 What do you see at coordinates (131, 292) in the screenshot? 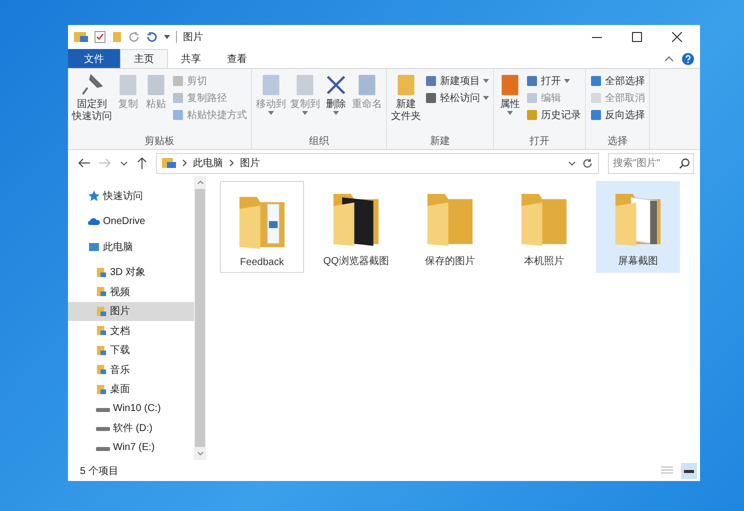
I see `nav-item: 视频` at bounding box center [131, 292].